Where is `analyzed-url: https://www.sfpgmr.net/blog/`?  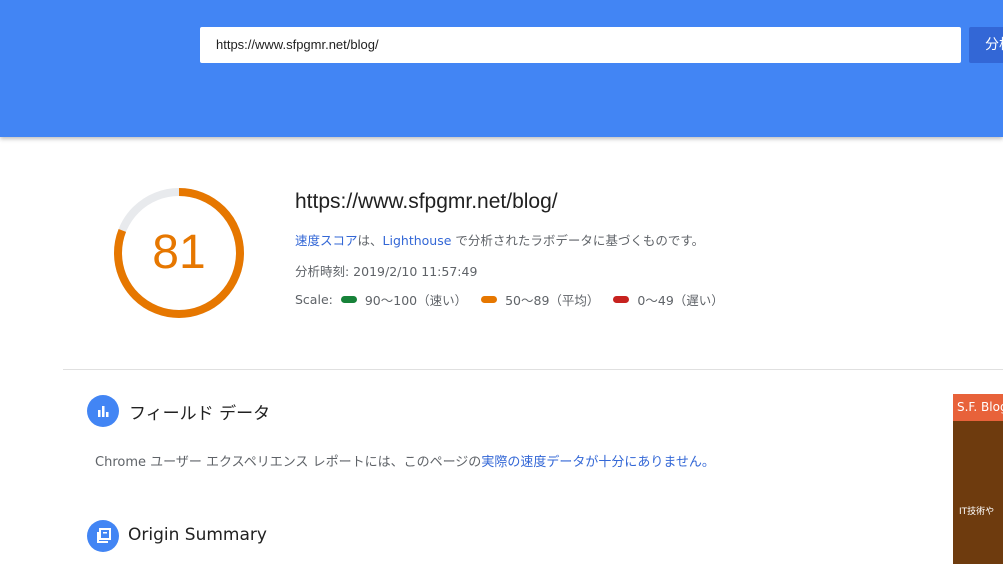 analyzed-url: https://www.sfpgmr.net/blog/ is located at coordinates (426, 201).